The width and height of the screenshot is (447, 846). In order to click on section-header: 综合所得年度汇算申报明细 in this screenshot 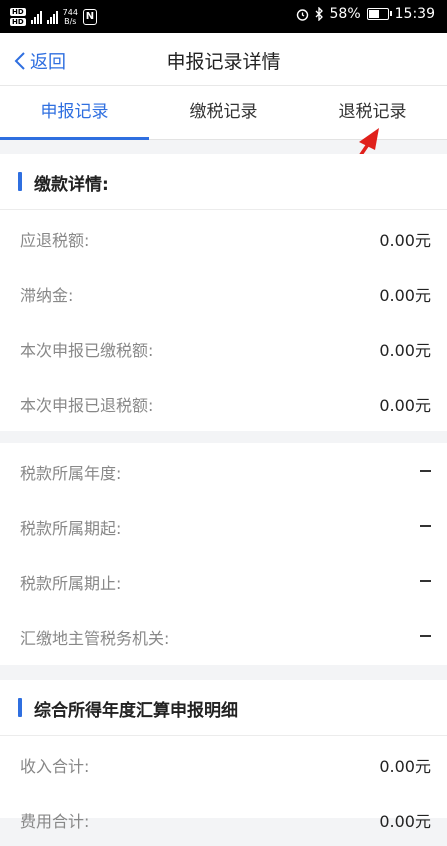, I will do `click(223, 708)`.